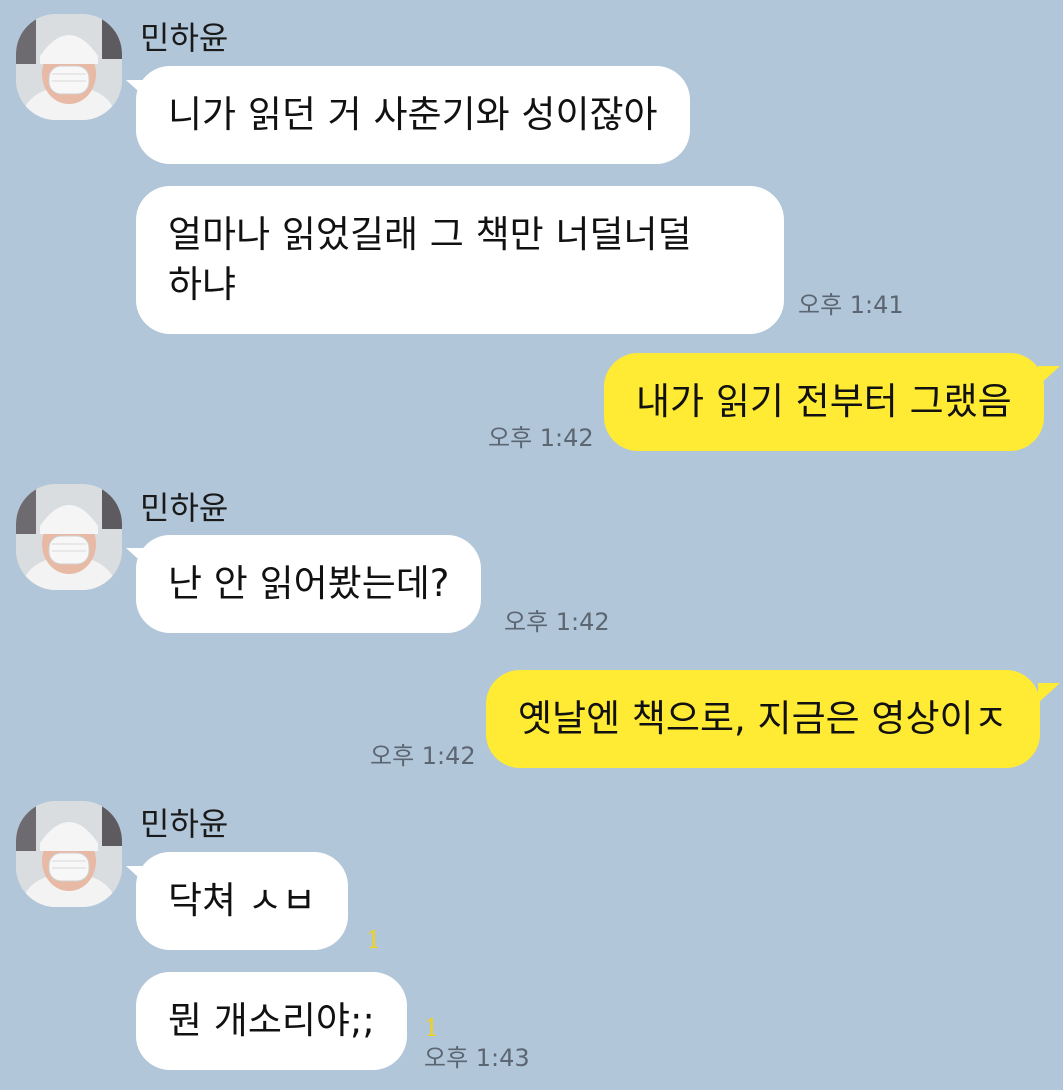 The height and width of the screenshot is (1090, 1063). Describe the element at coordinates (271, 1021) in the screenshot. I see `message-bubble: 뭔 개소리야;;` at that location.